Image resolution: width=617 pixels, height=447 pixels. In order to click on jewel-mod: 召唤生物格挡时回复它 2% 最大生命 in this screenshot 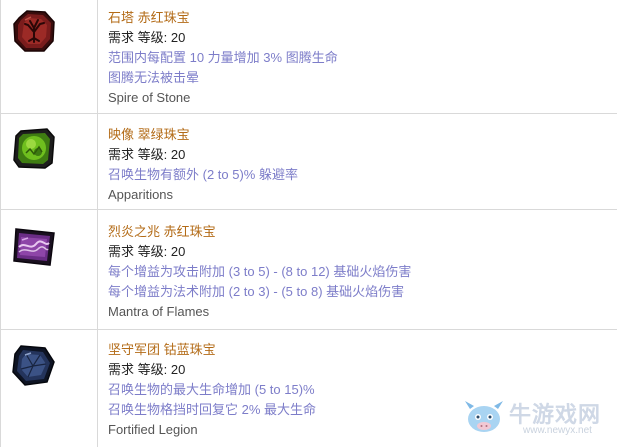, I will do `click(212, 409)`.